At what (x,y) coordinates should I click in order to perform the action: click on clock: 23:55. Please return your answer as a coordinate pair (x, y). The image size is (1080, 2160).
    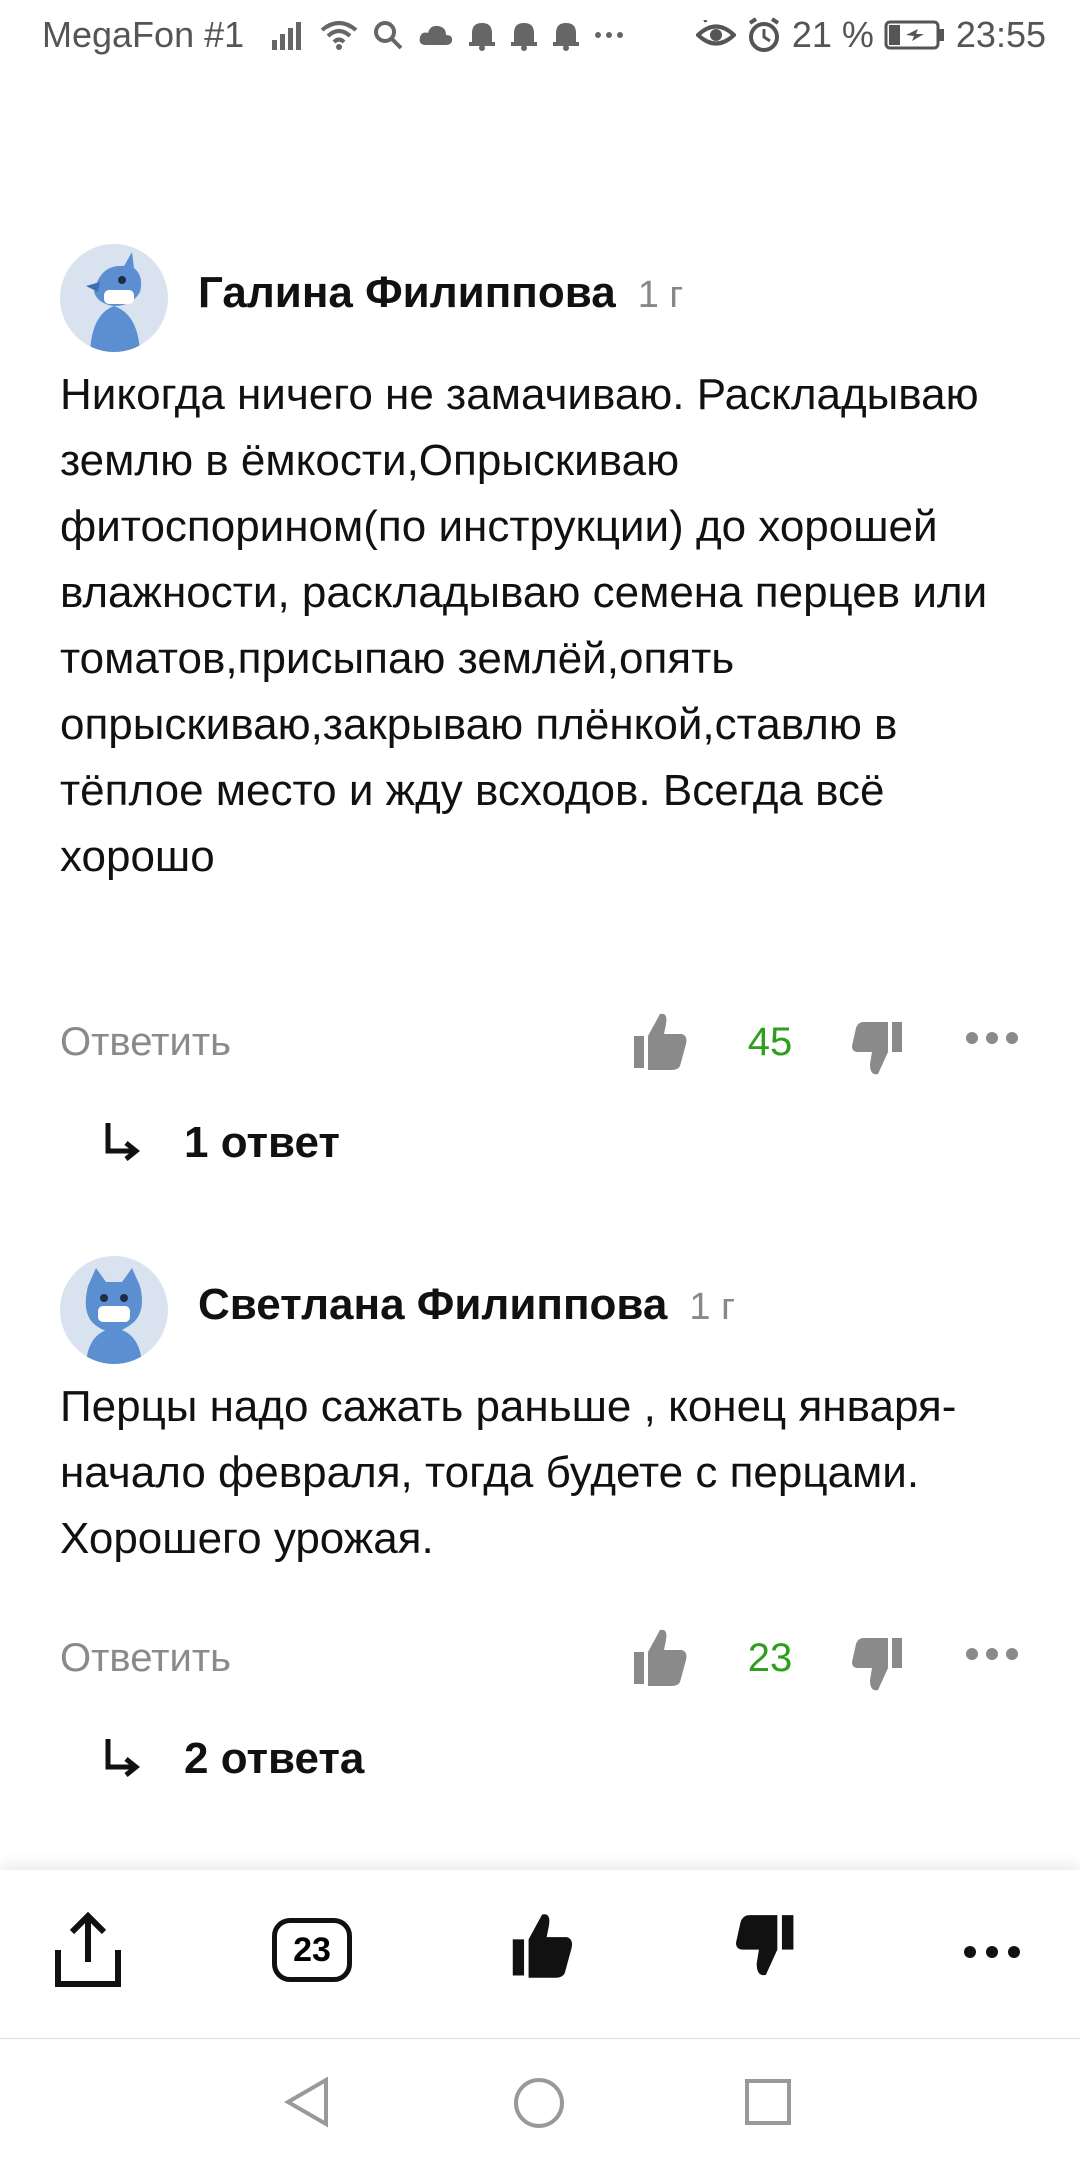
    Looking at the image, I should click on (1000, 34).